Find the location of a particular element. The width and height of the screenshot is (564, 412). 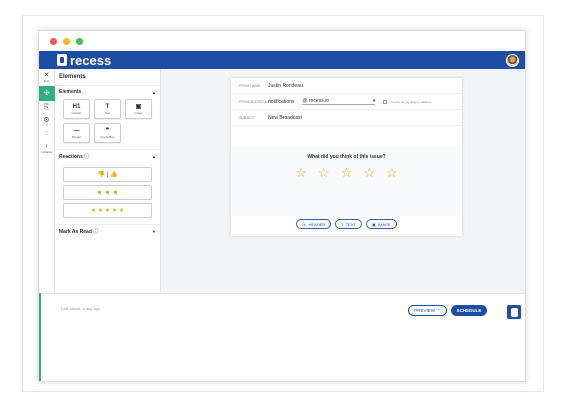

element-divider-button: — Divider is located at coordinates (76, 133).